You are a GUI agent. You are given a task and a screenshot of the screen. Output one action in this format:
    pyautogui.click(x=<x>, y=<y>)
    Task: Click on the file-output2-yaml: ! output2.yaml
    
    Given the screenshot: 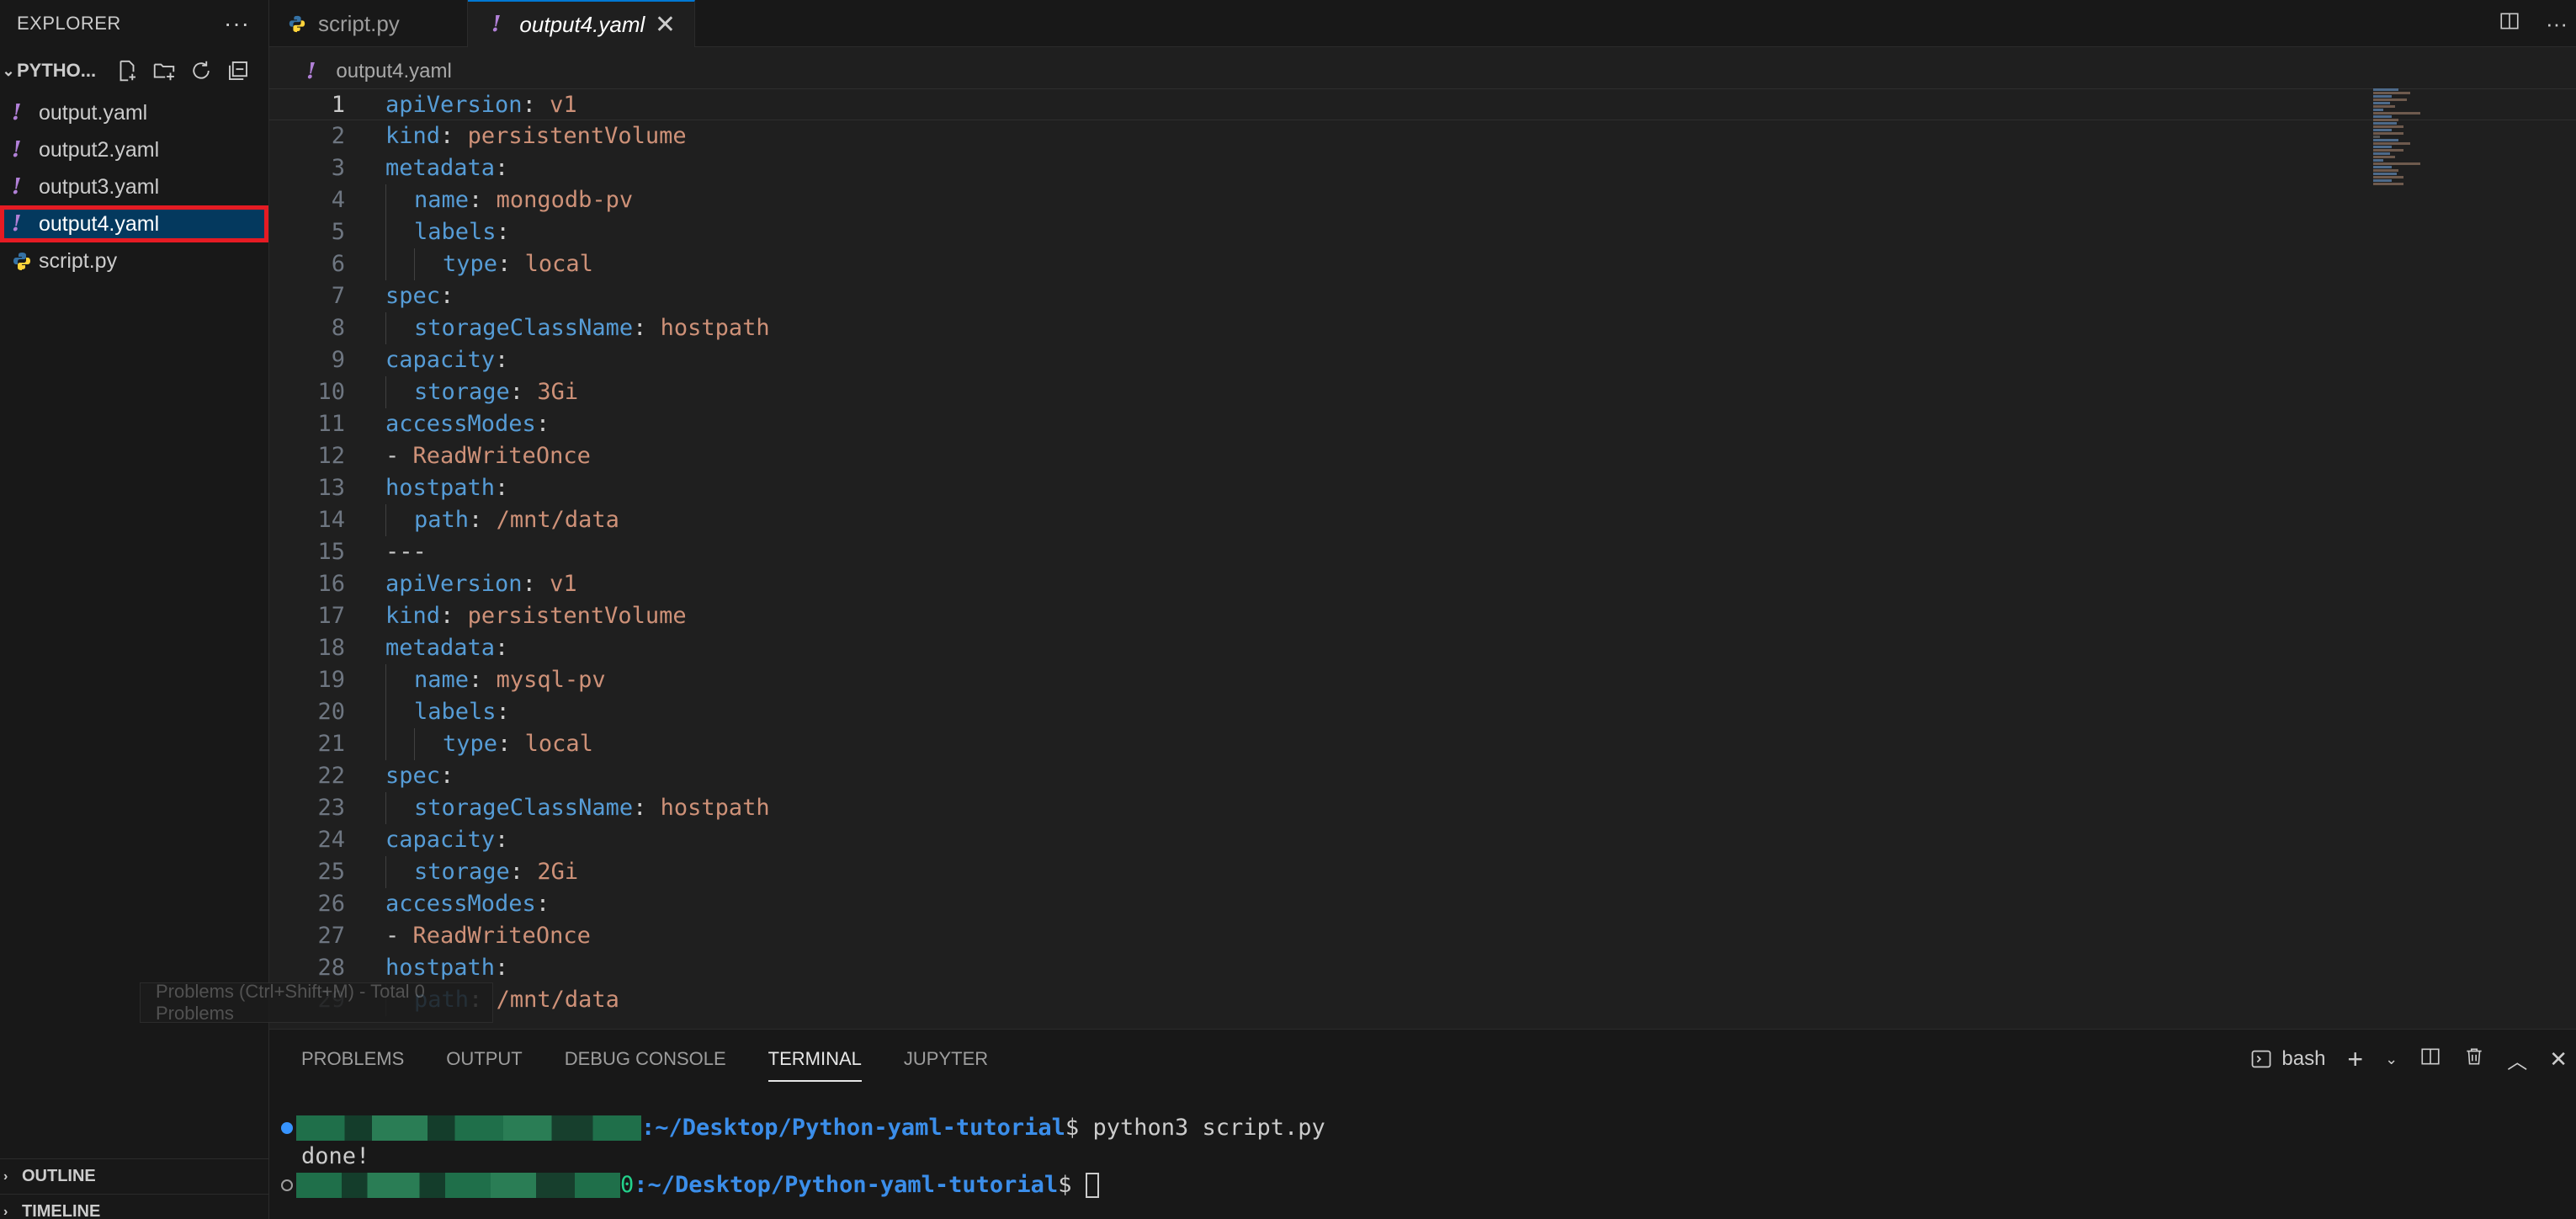 What is the action you would take?
    pyautogui.click(x=134, y=149)
    